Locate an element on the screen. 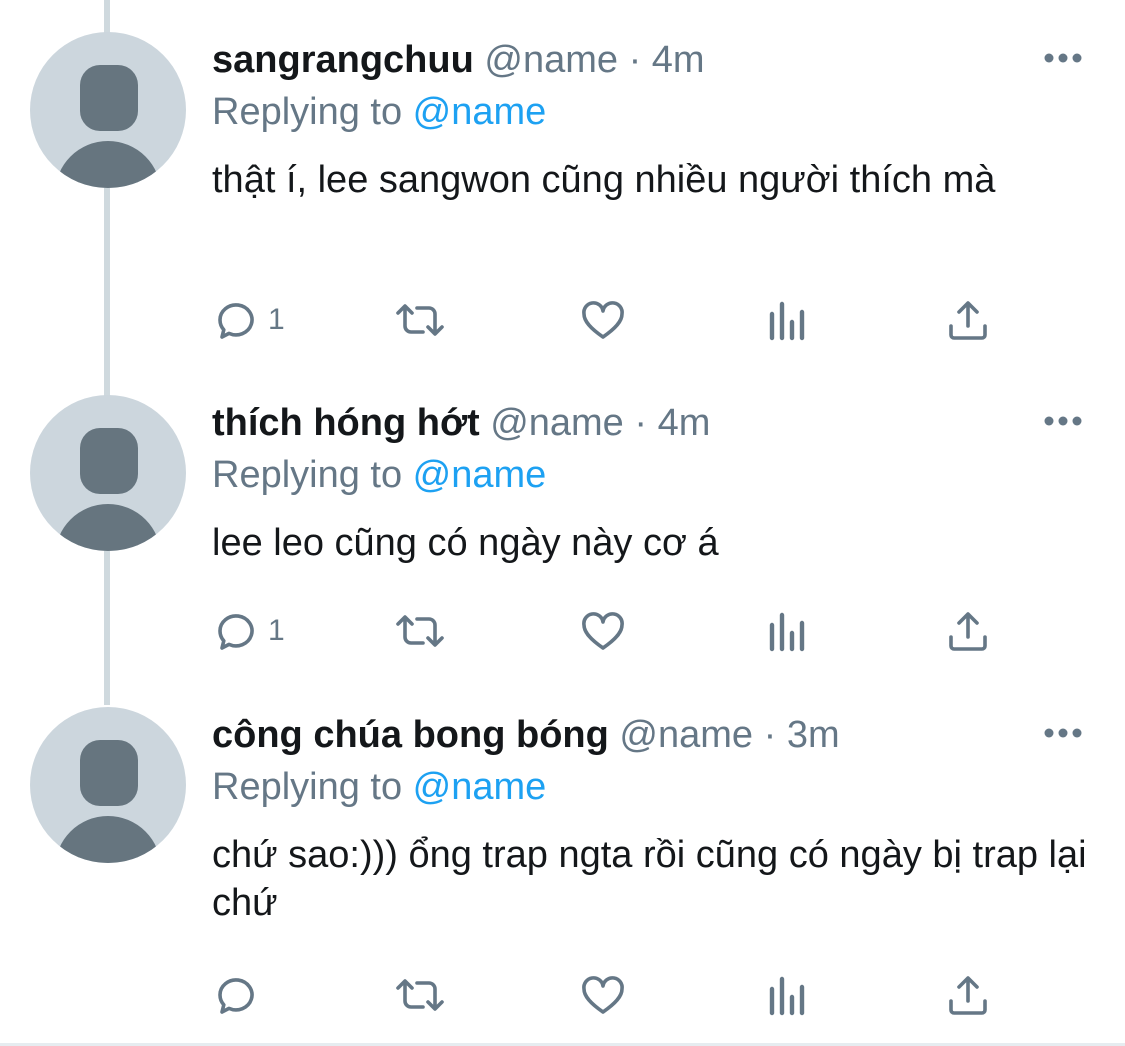 The width and height of the screenshot is (1125, 1046). tweet-header: công chúa bong bóng @name · 3m is located at coordinates (526, 735).